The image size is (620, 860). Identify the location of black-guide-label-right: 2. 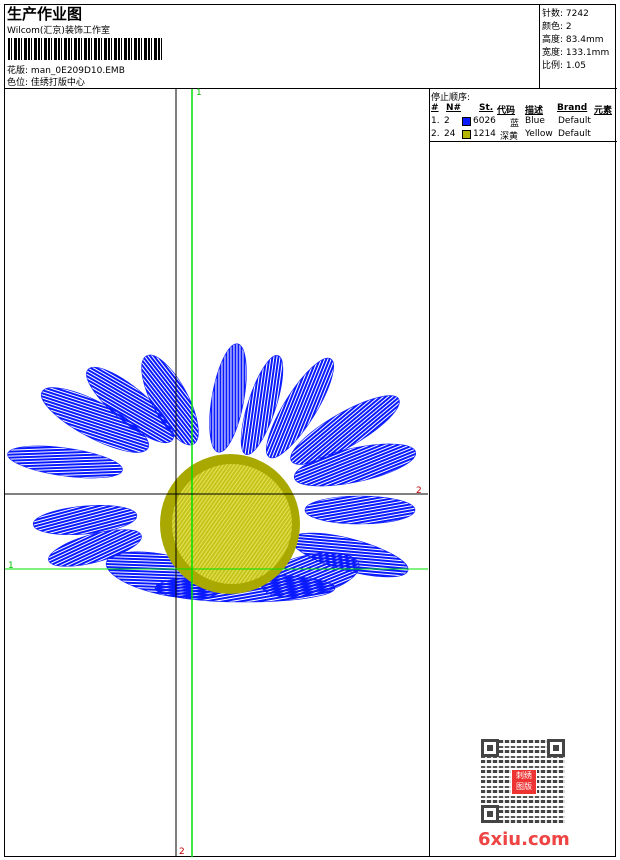
(419, 491).